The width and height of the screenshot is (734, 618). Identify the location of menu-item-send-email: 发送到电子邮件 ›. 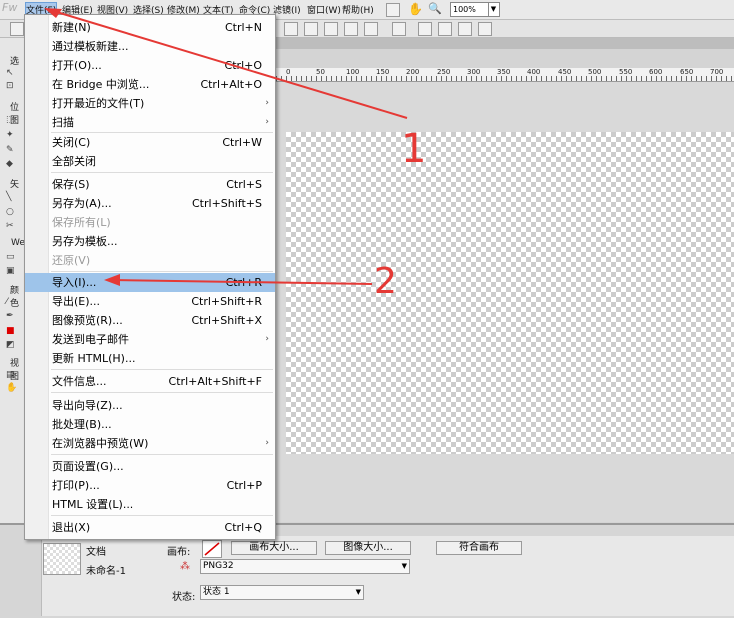
(150, 339).